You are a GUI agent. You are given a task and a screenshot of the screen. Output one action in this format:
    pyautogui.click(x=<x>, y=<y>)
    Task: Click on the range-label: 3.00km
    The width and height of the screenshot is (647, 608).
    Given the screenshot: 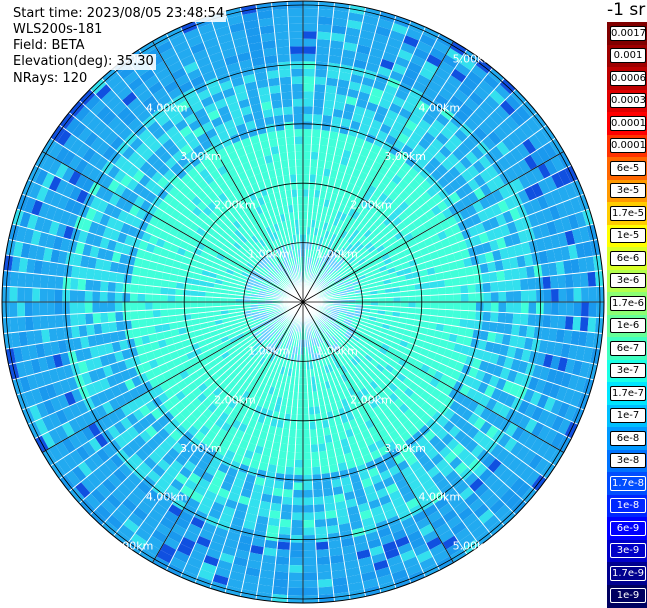 What is the action you would take?
    pyautogui.click(x=201, y=156)
    